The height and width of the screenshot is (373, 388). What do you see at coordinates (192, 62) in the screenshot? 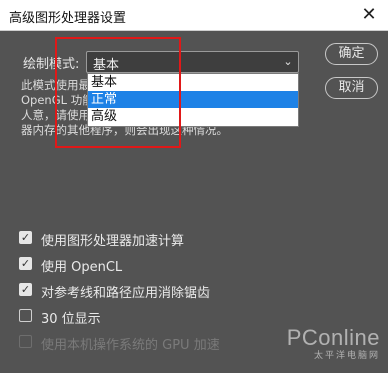
I see `draw-mode-select: 基本 ⌄` at bounding box center [192, 62].